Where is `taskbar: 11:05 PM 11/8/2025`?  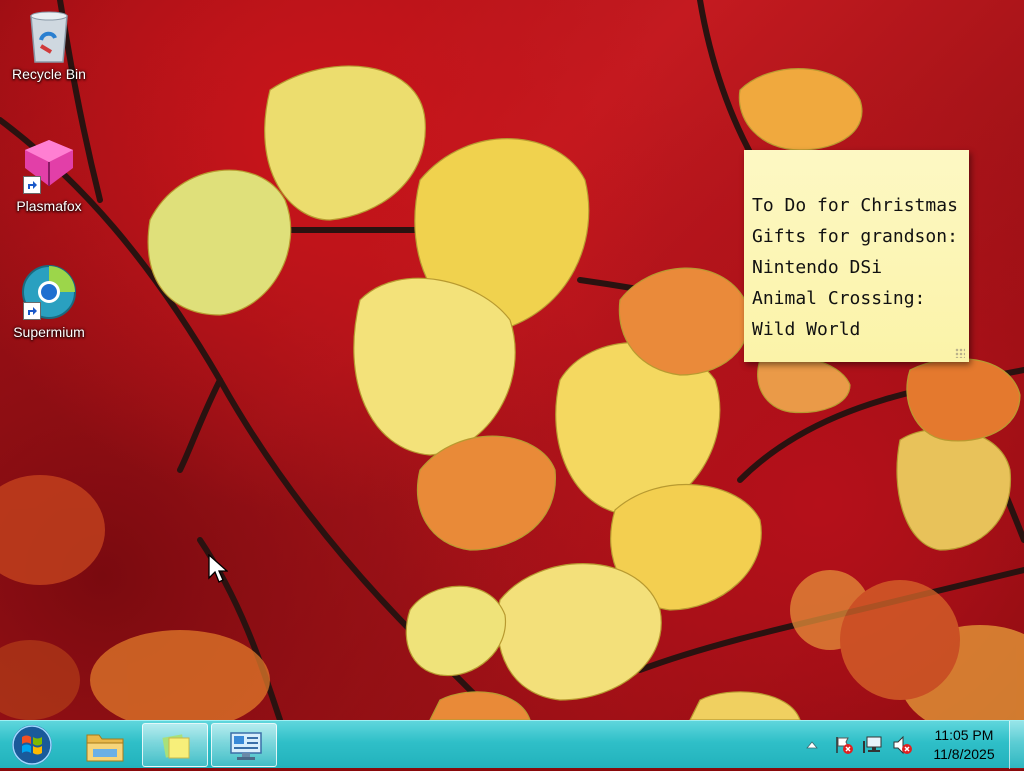
taskbar: 11:05 PM 11/8/2025 is located at coordinates (512, 744).